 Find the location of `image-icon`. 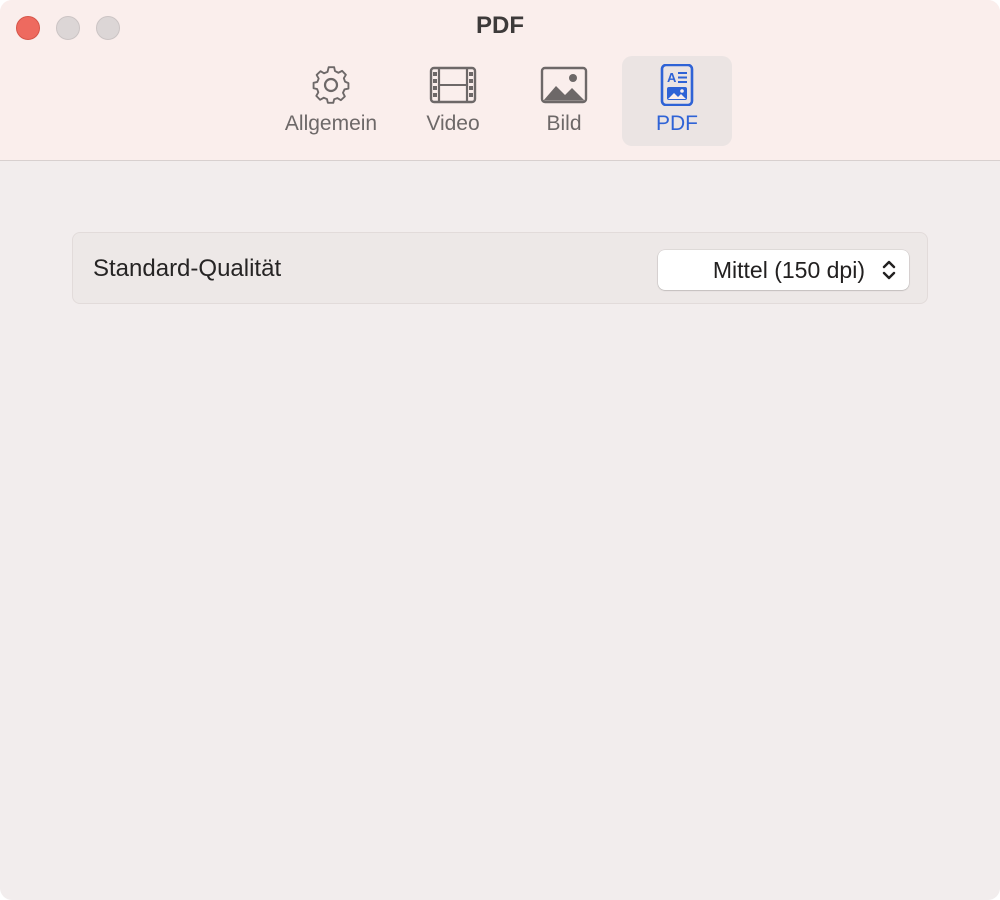

image-icon is located at coordinates (564, 85).